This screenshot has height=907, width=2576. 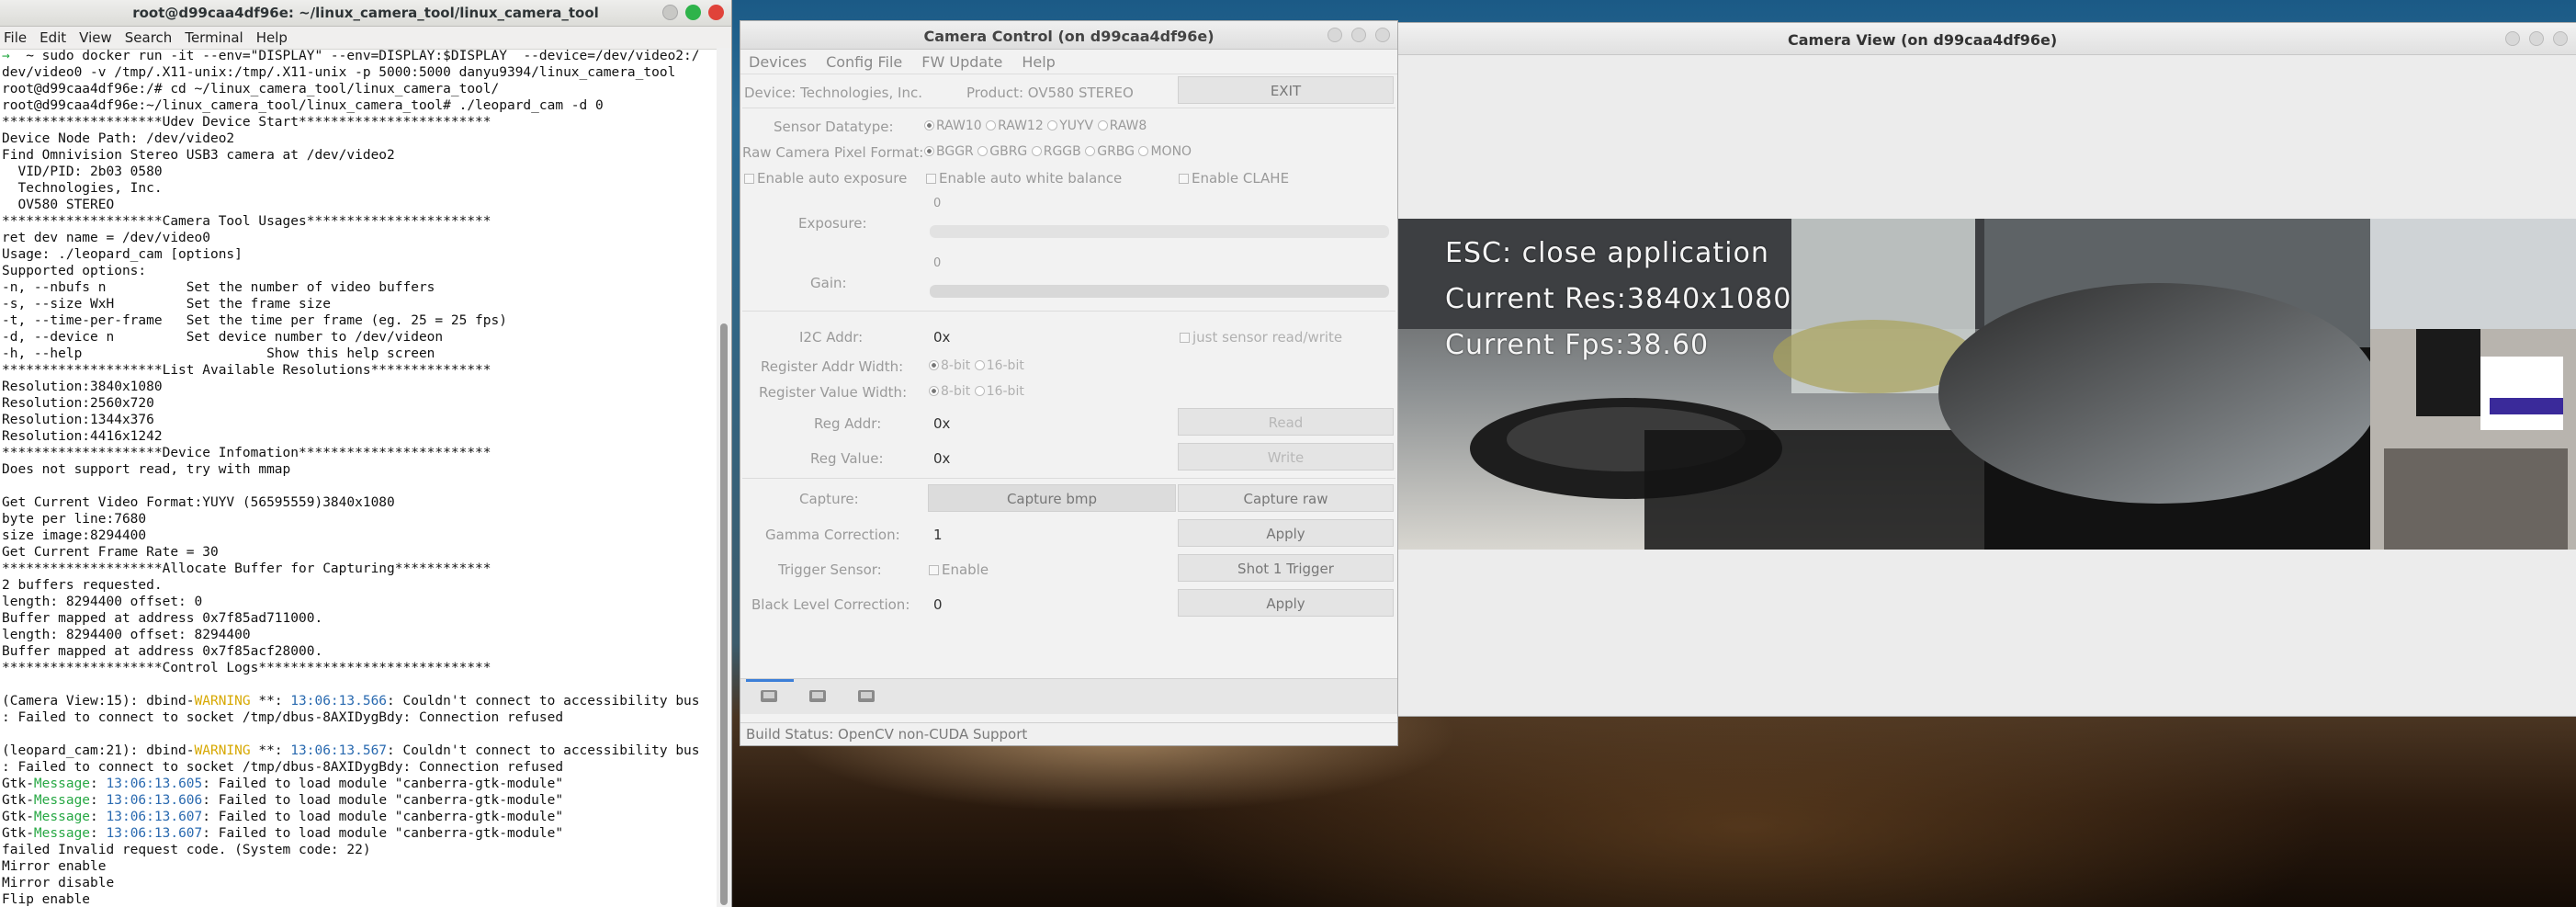 What do you see at coordinates (938, 604) in the screenshot?
I see `black-level-field: 0` at bounding box center [938, 604].